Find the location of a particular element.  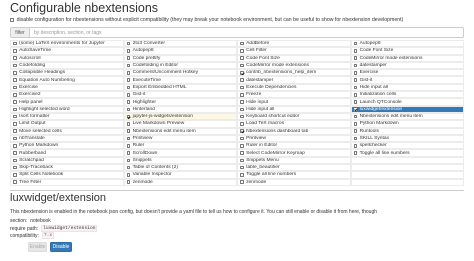

nbextension-item: Tree Filter is located at coordinates (67, 182).